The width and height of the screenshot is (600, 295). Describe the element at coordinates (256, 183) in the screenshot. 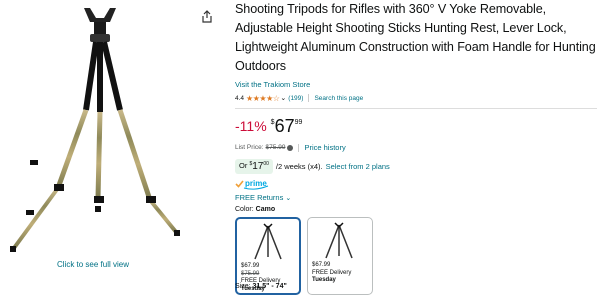

I see `prime-label: prime` at that location.